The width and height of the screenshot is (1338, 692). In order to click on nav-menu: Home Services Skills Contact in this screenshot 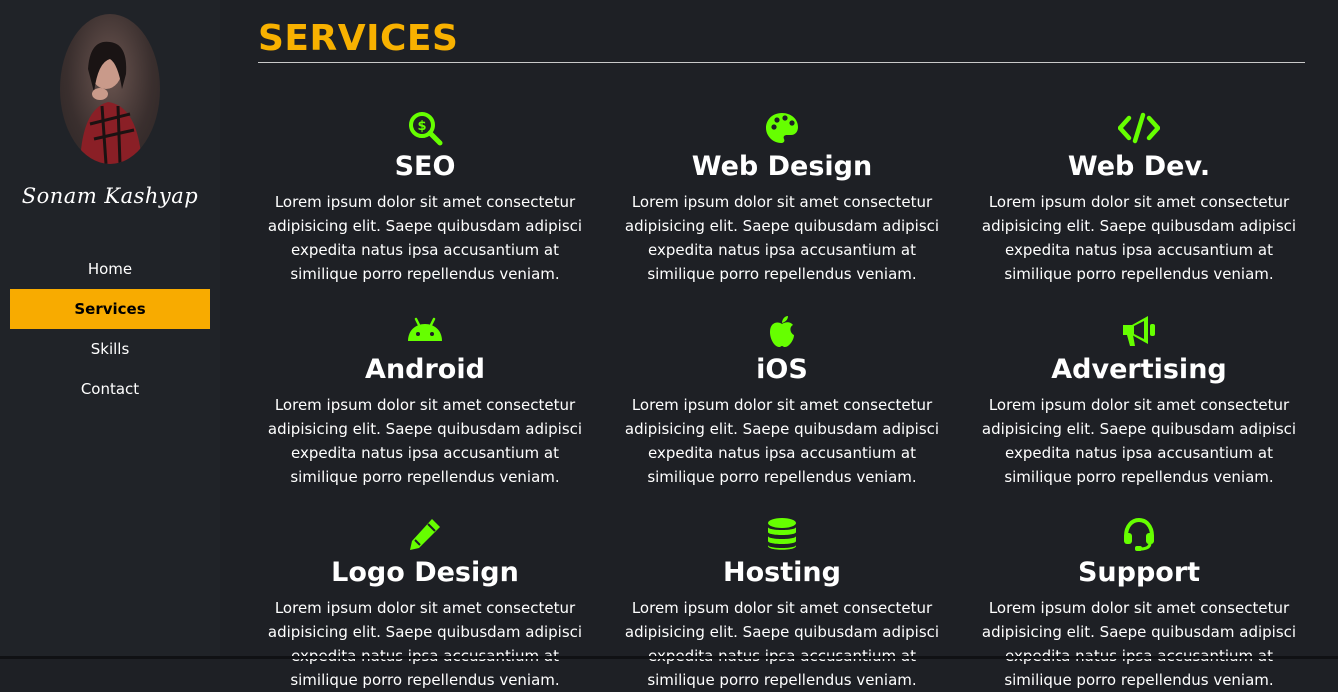, I will do `click(110, 329)`.